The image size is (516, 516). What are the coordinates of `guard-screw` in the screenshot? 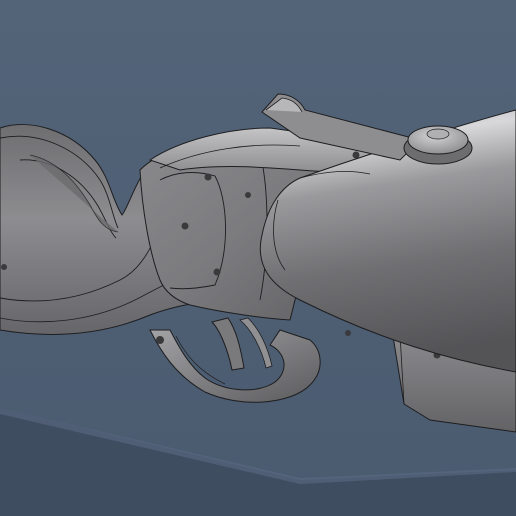 It's located at (160, 340).